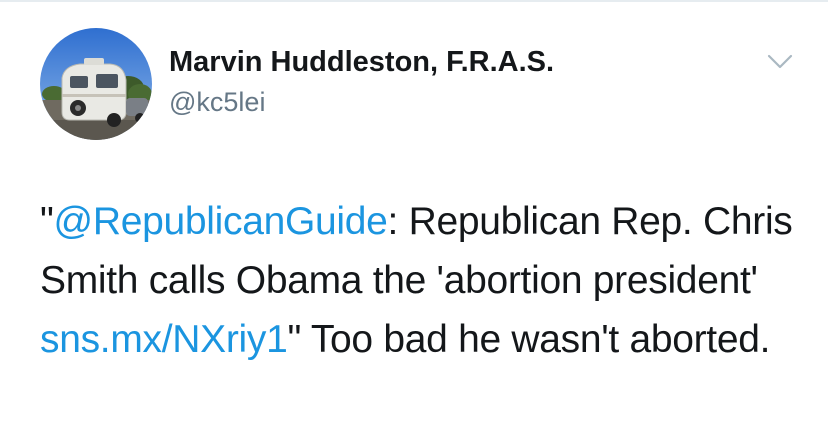 The height and width of the screenshot is (447, 828). I want to click on author-avatar, so click(96, 84).